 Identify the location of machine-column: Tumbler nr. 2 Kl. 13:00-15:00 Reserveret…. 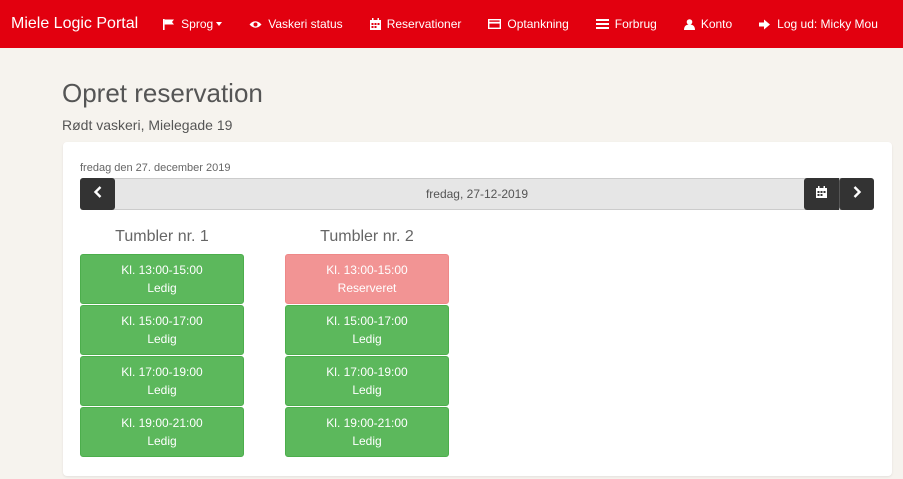
(367, 342).